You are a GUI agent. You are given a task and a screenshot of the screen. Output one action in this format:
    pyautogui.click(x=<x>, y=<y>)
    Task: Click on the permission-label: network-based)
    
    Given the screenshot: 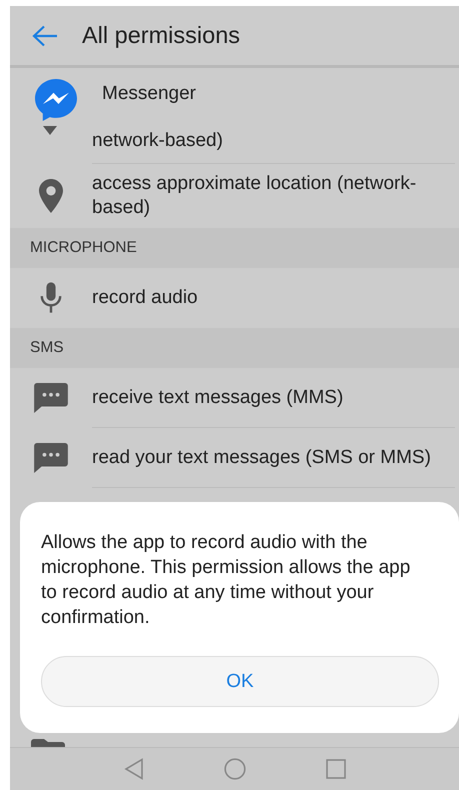 What is the action you would take?
    pyautogui.click(x=273, y=145)
    